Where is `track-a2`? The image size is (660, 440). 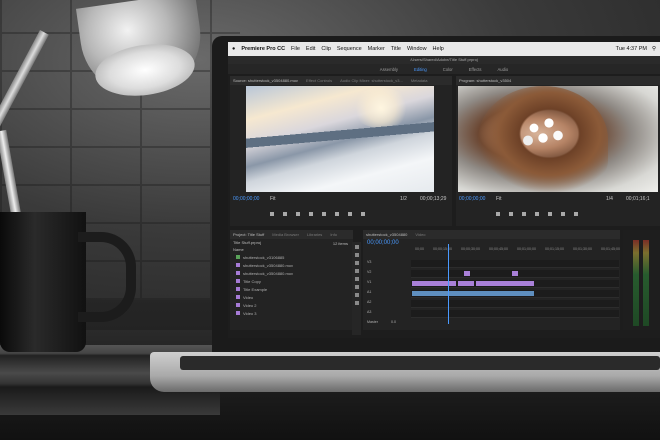
track-a2 is located at coordinates (515, 304).